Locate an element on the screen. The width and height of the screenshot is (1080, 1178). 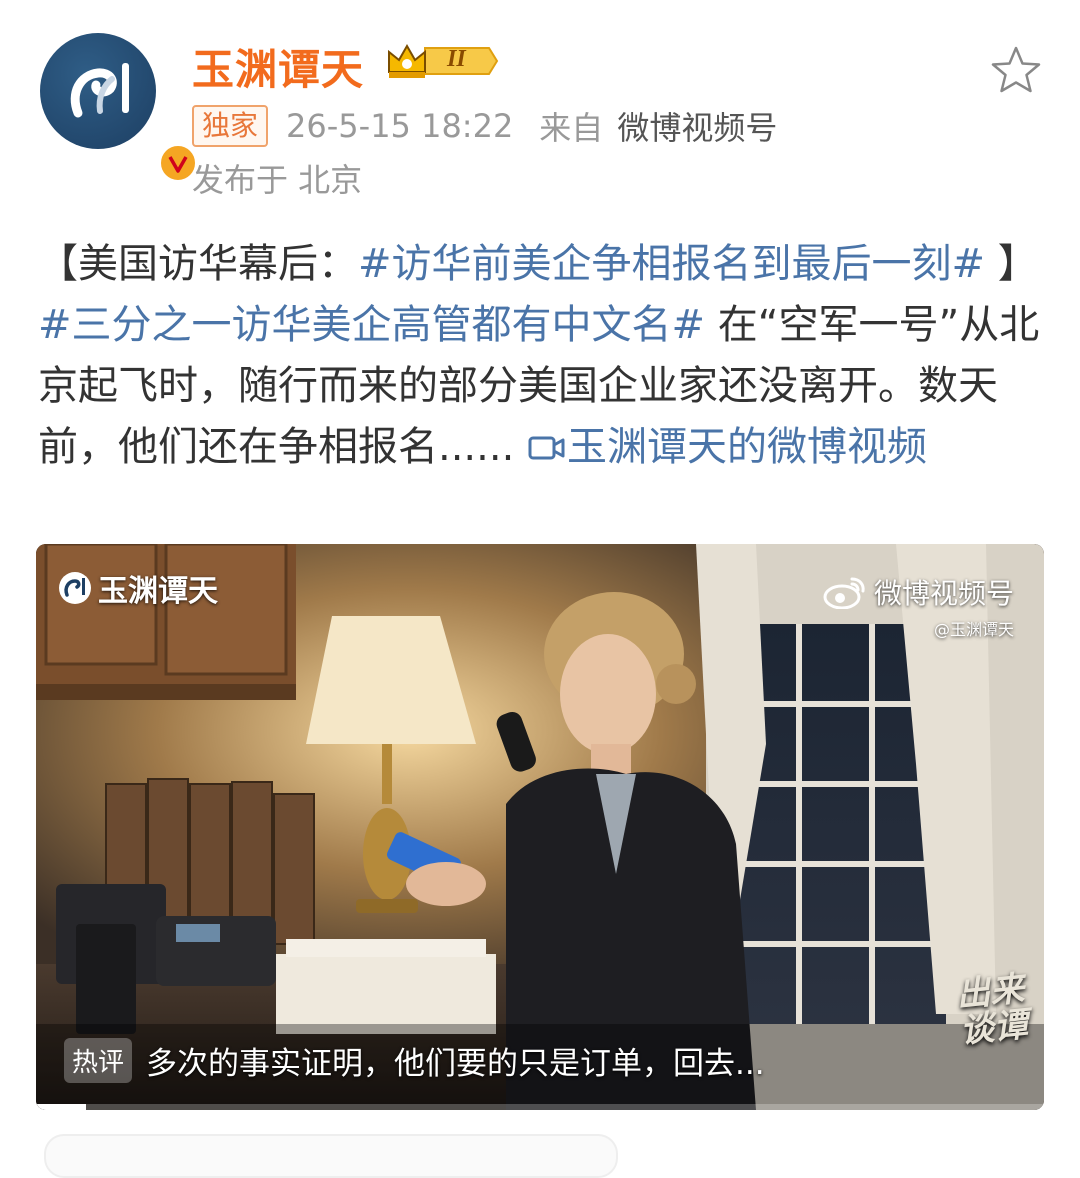
channel-watermark: 玉渊谭天 is located at coordinates (138, 588).